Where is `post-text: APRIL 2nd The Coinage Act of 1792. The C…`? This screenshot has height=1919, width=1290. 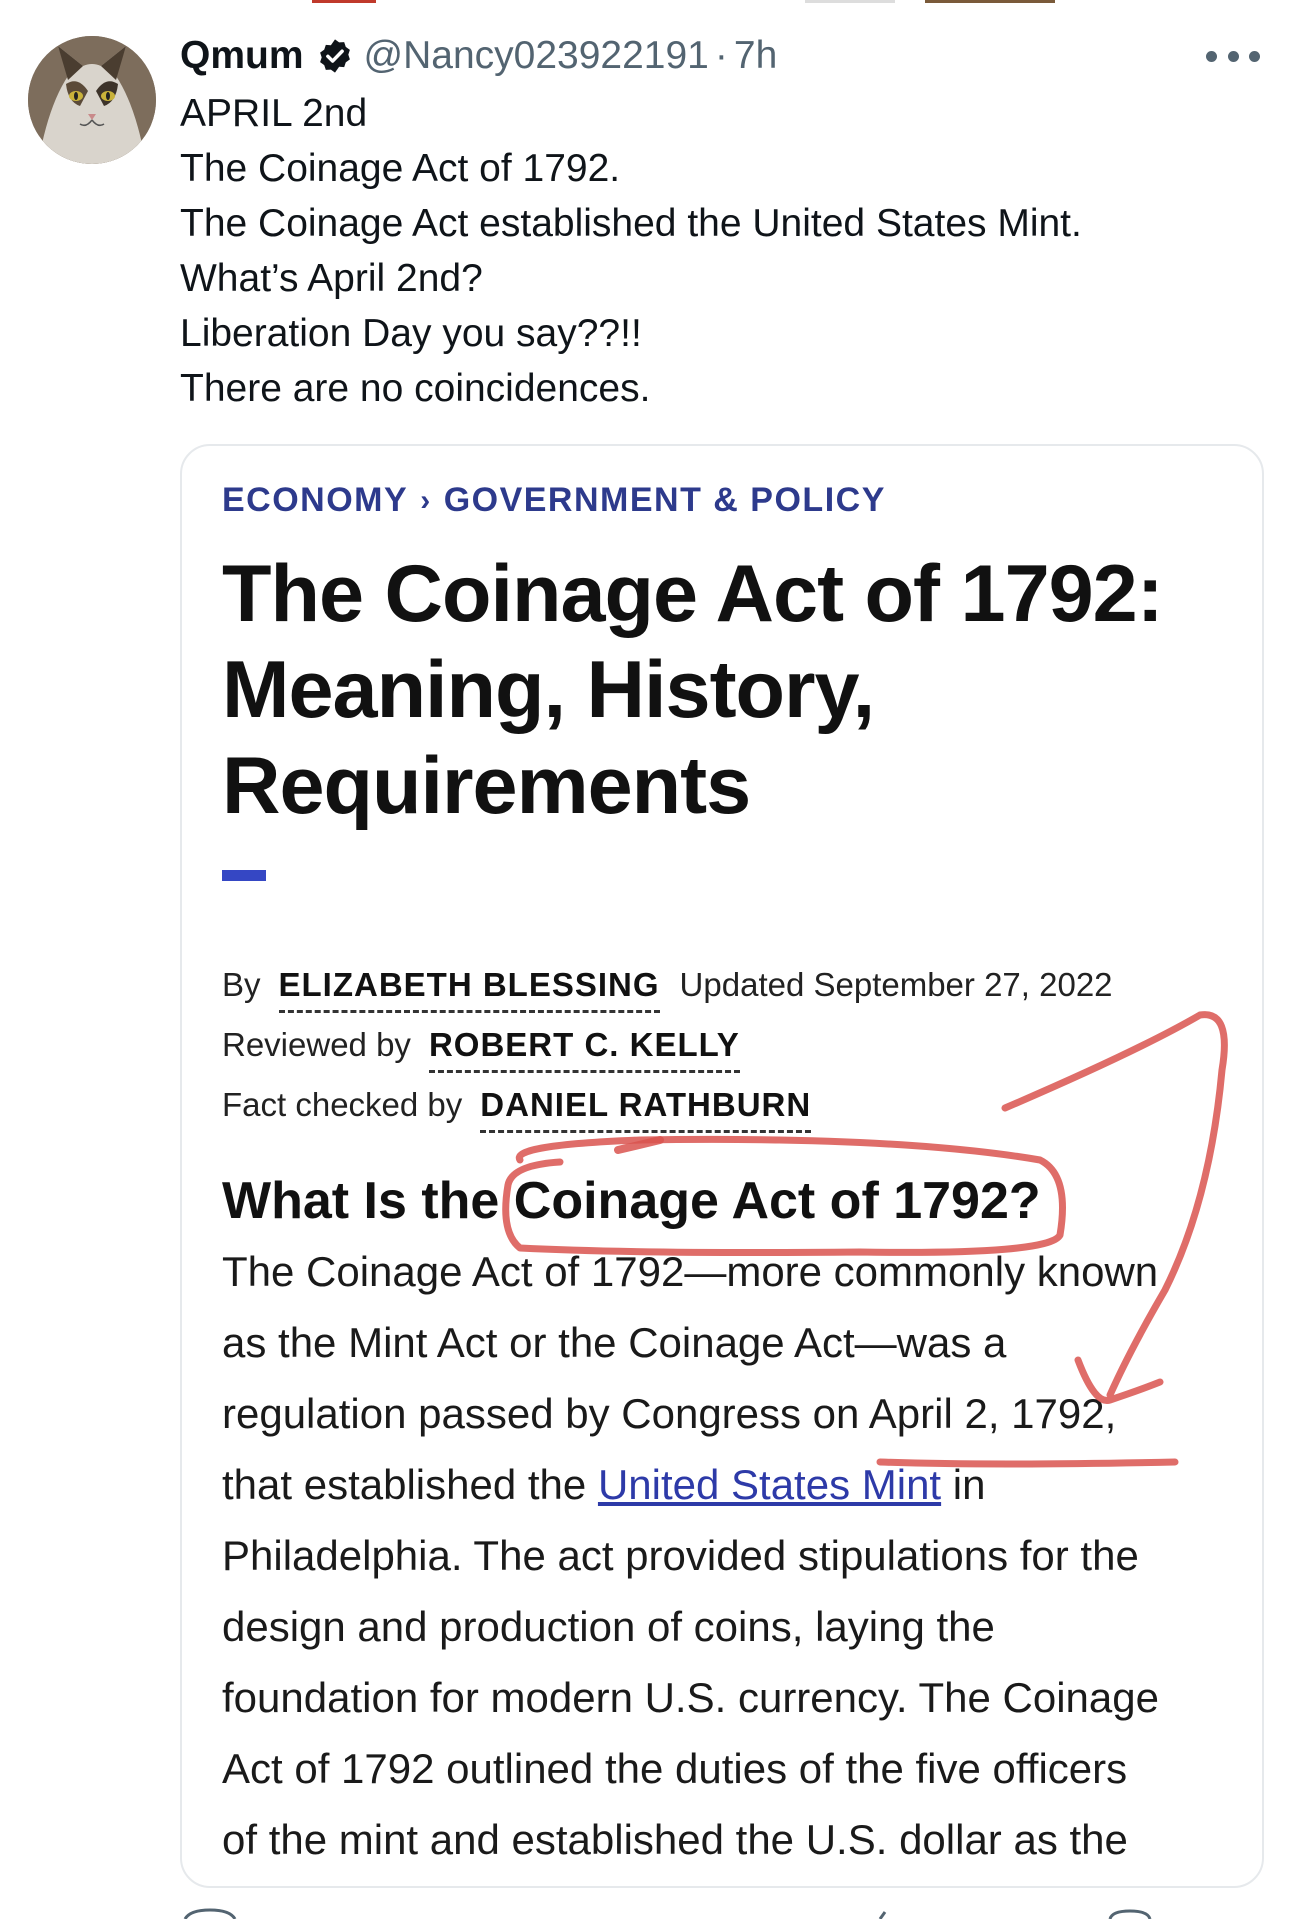
post-text: APRIL 2nd The Coinage Act of 1792. The C… is located at coordinates (631, 251).